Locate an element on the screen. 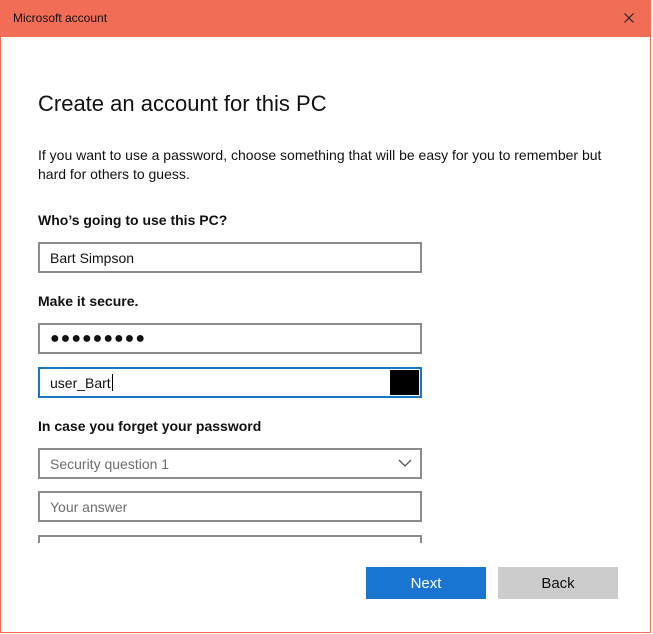 This screenshot has width=653, height=634. close-button is located at coordinates (629, 18).